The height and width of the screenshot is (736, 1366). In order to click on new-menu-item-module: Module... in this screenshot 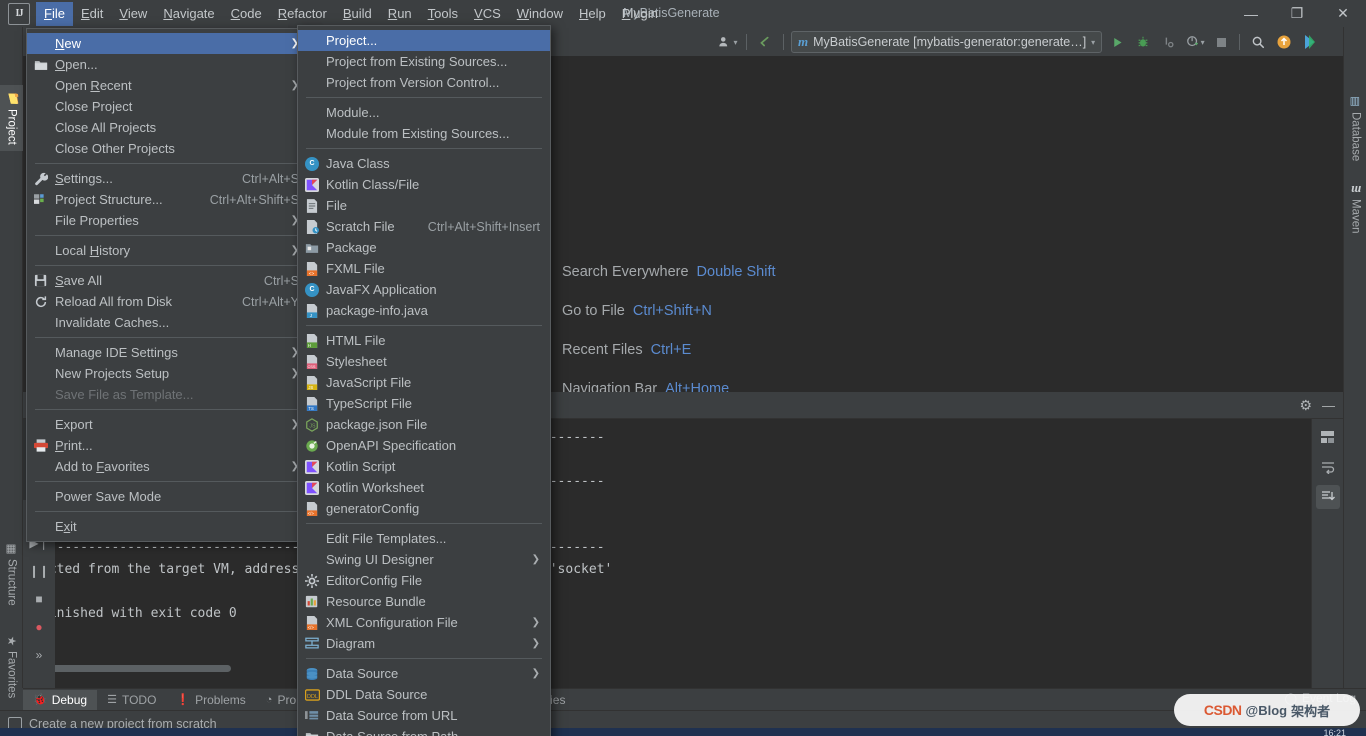, I will do `click(424, 112)`.